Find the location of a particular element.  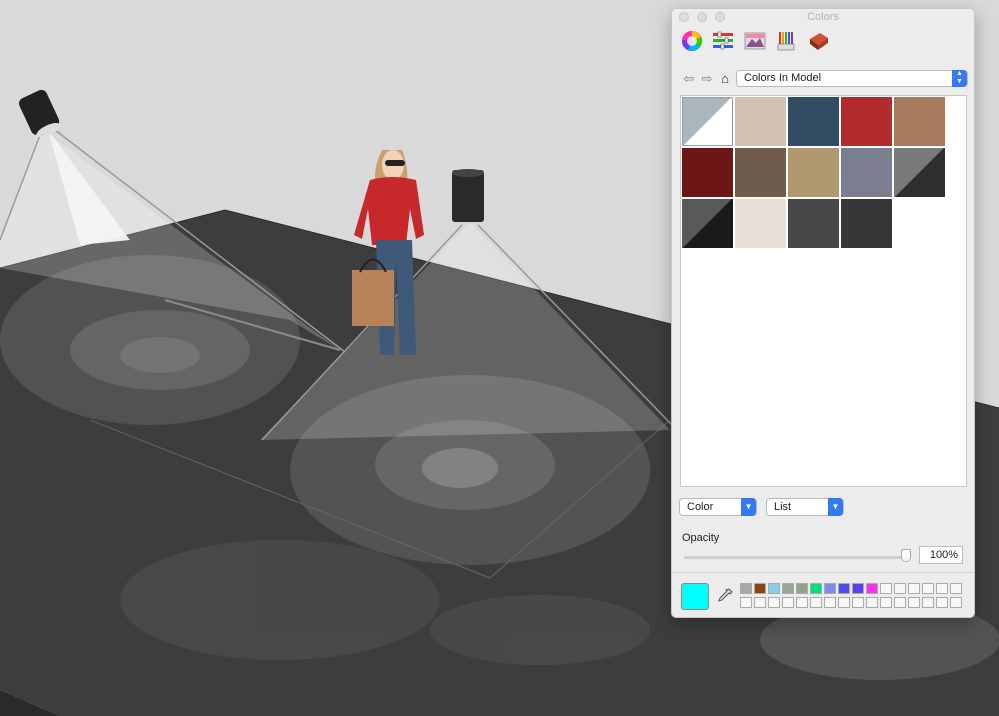

swatch-charcoal is located at coordinates (866, 223).